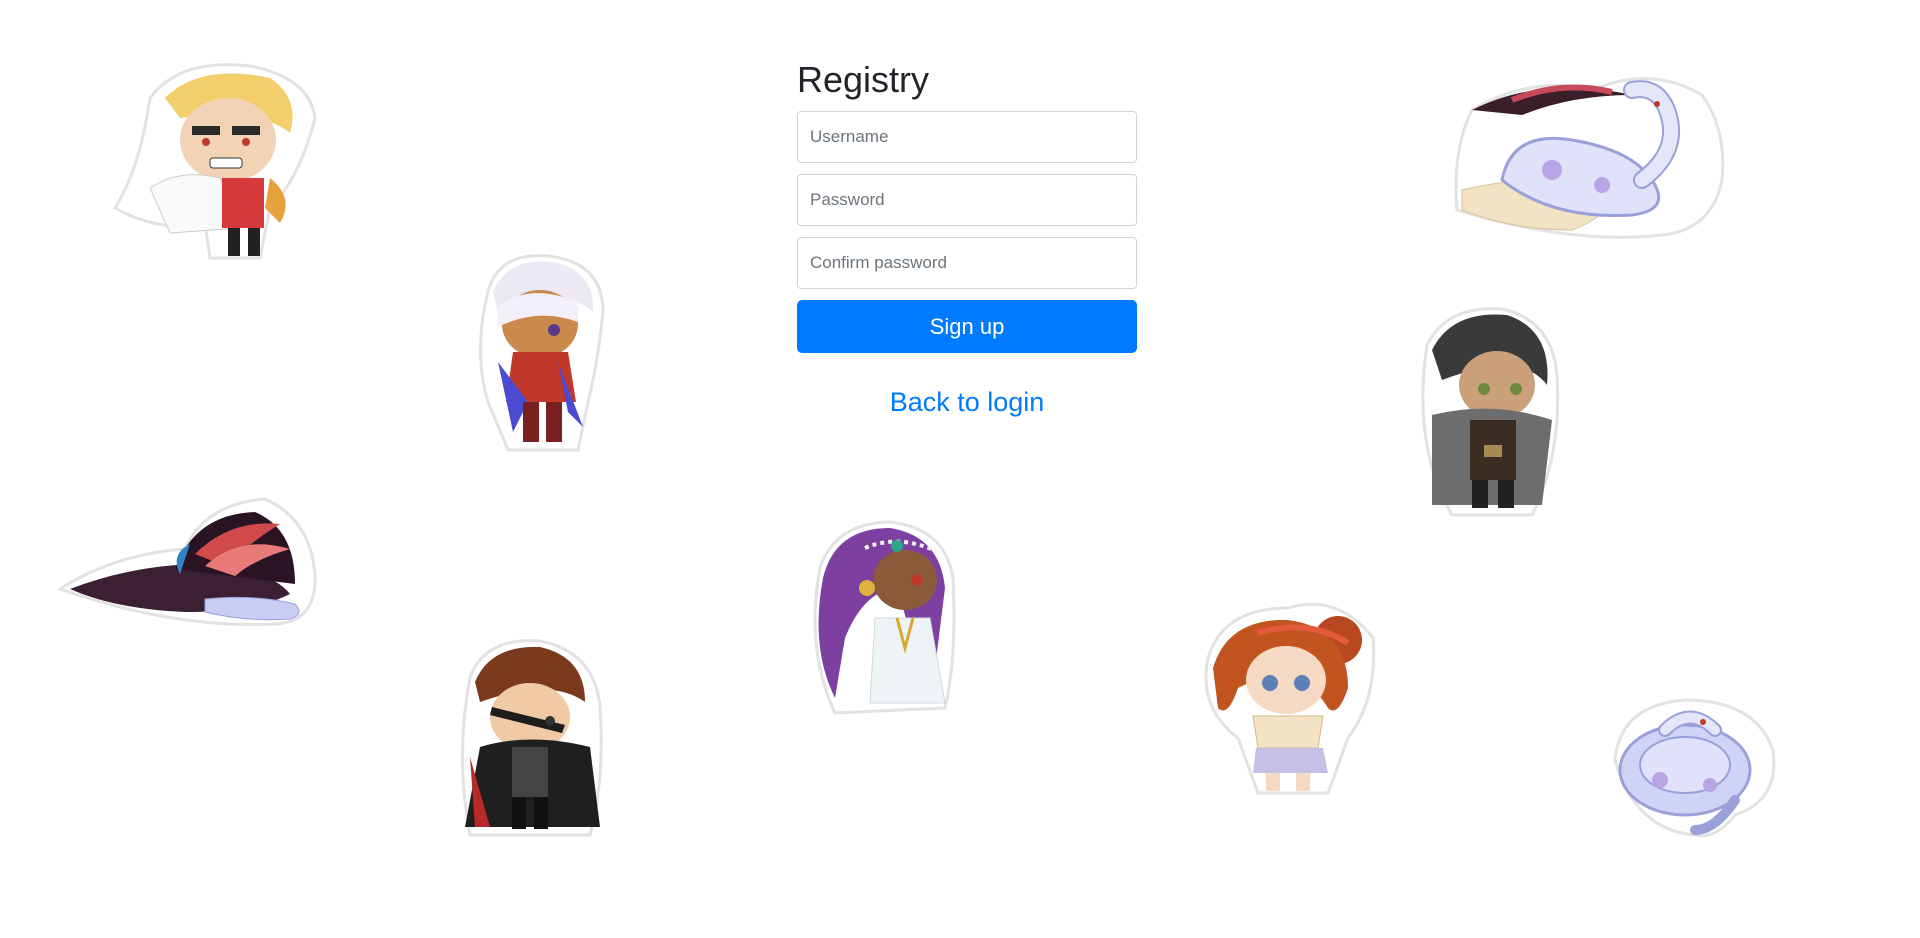  I want to click on confirm-password-input, so click(967, 263).